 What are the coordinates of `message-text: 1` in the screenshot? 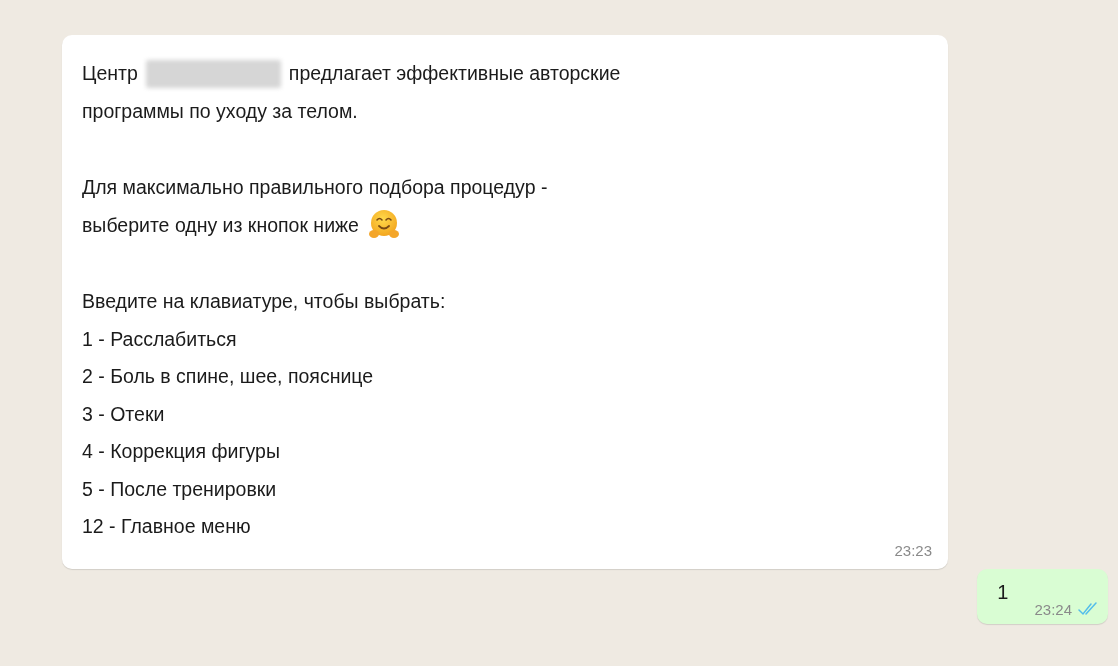 It's located at (1003, 592).